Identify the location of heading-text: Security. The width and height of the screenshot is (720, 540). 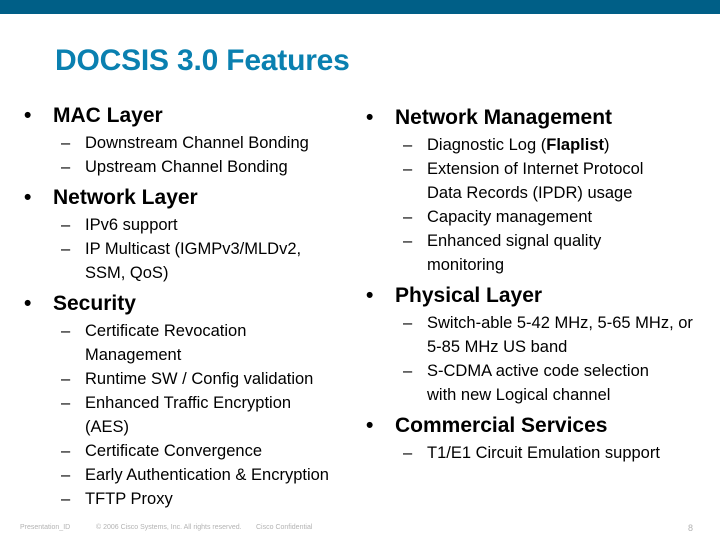
(94, 303).